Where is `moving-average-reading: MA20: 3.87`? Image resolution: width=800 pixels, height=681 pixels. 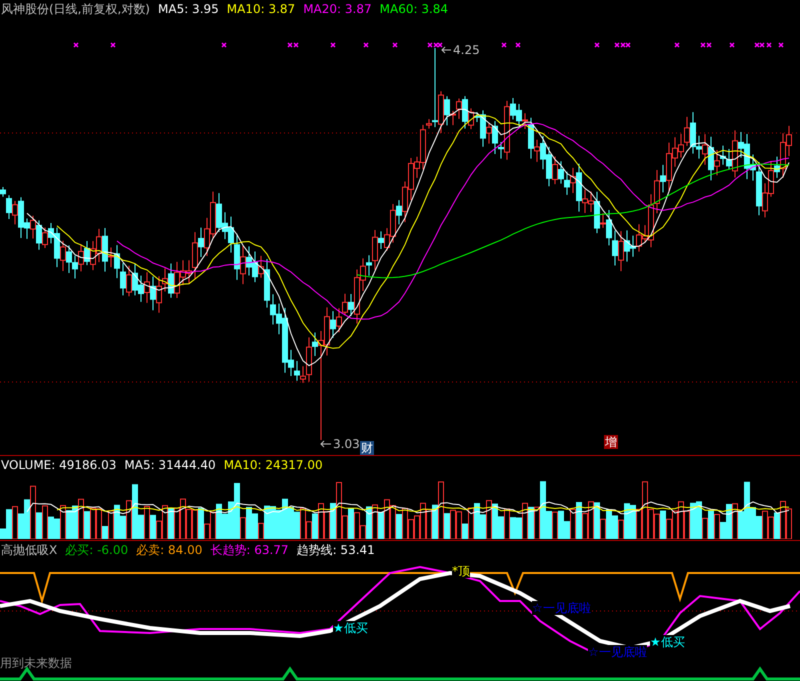 moving-average-reading: MA20: 3.87 is located at coordinates (337, 9).